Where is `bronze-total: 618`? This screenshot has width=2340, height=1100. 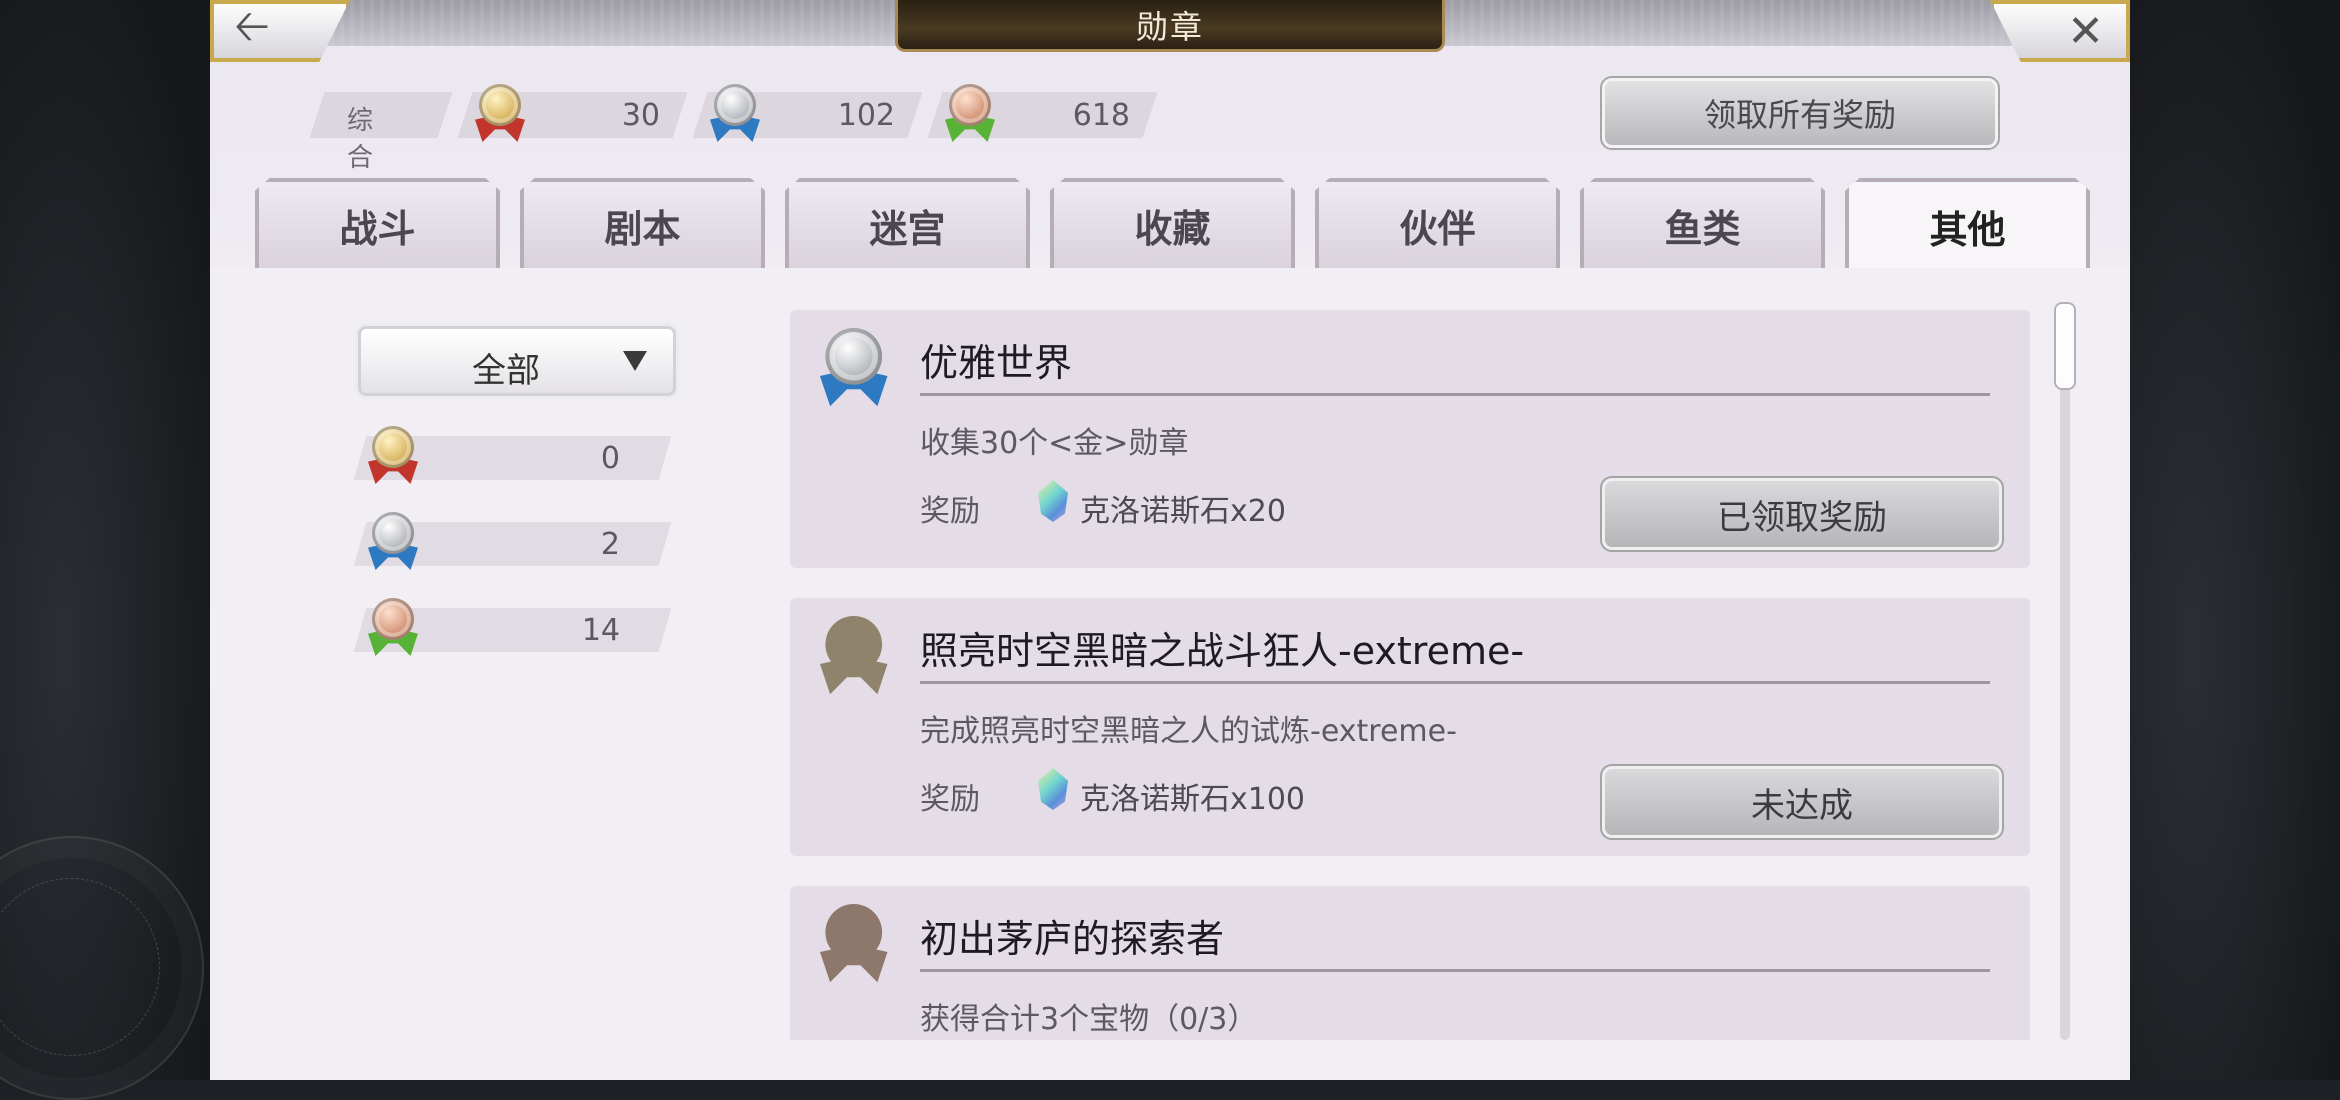
bronze-total: 618 is located at coordinates (1101, 115).